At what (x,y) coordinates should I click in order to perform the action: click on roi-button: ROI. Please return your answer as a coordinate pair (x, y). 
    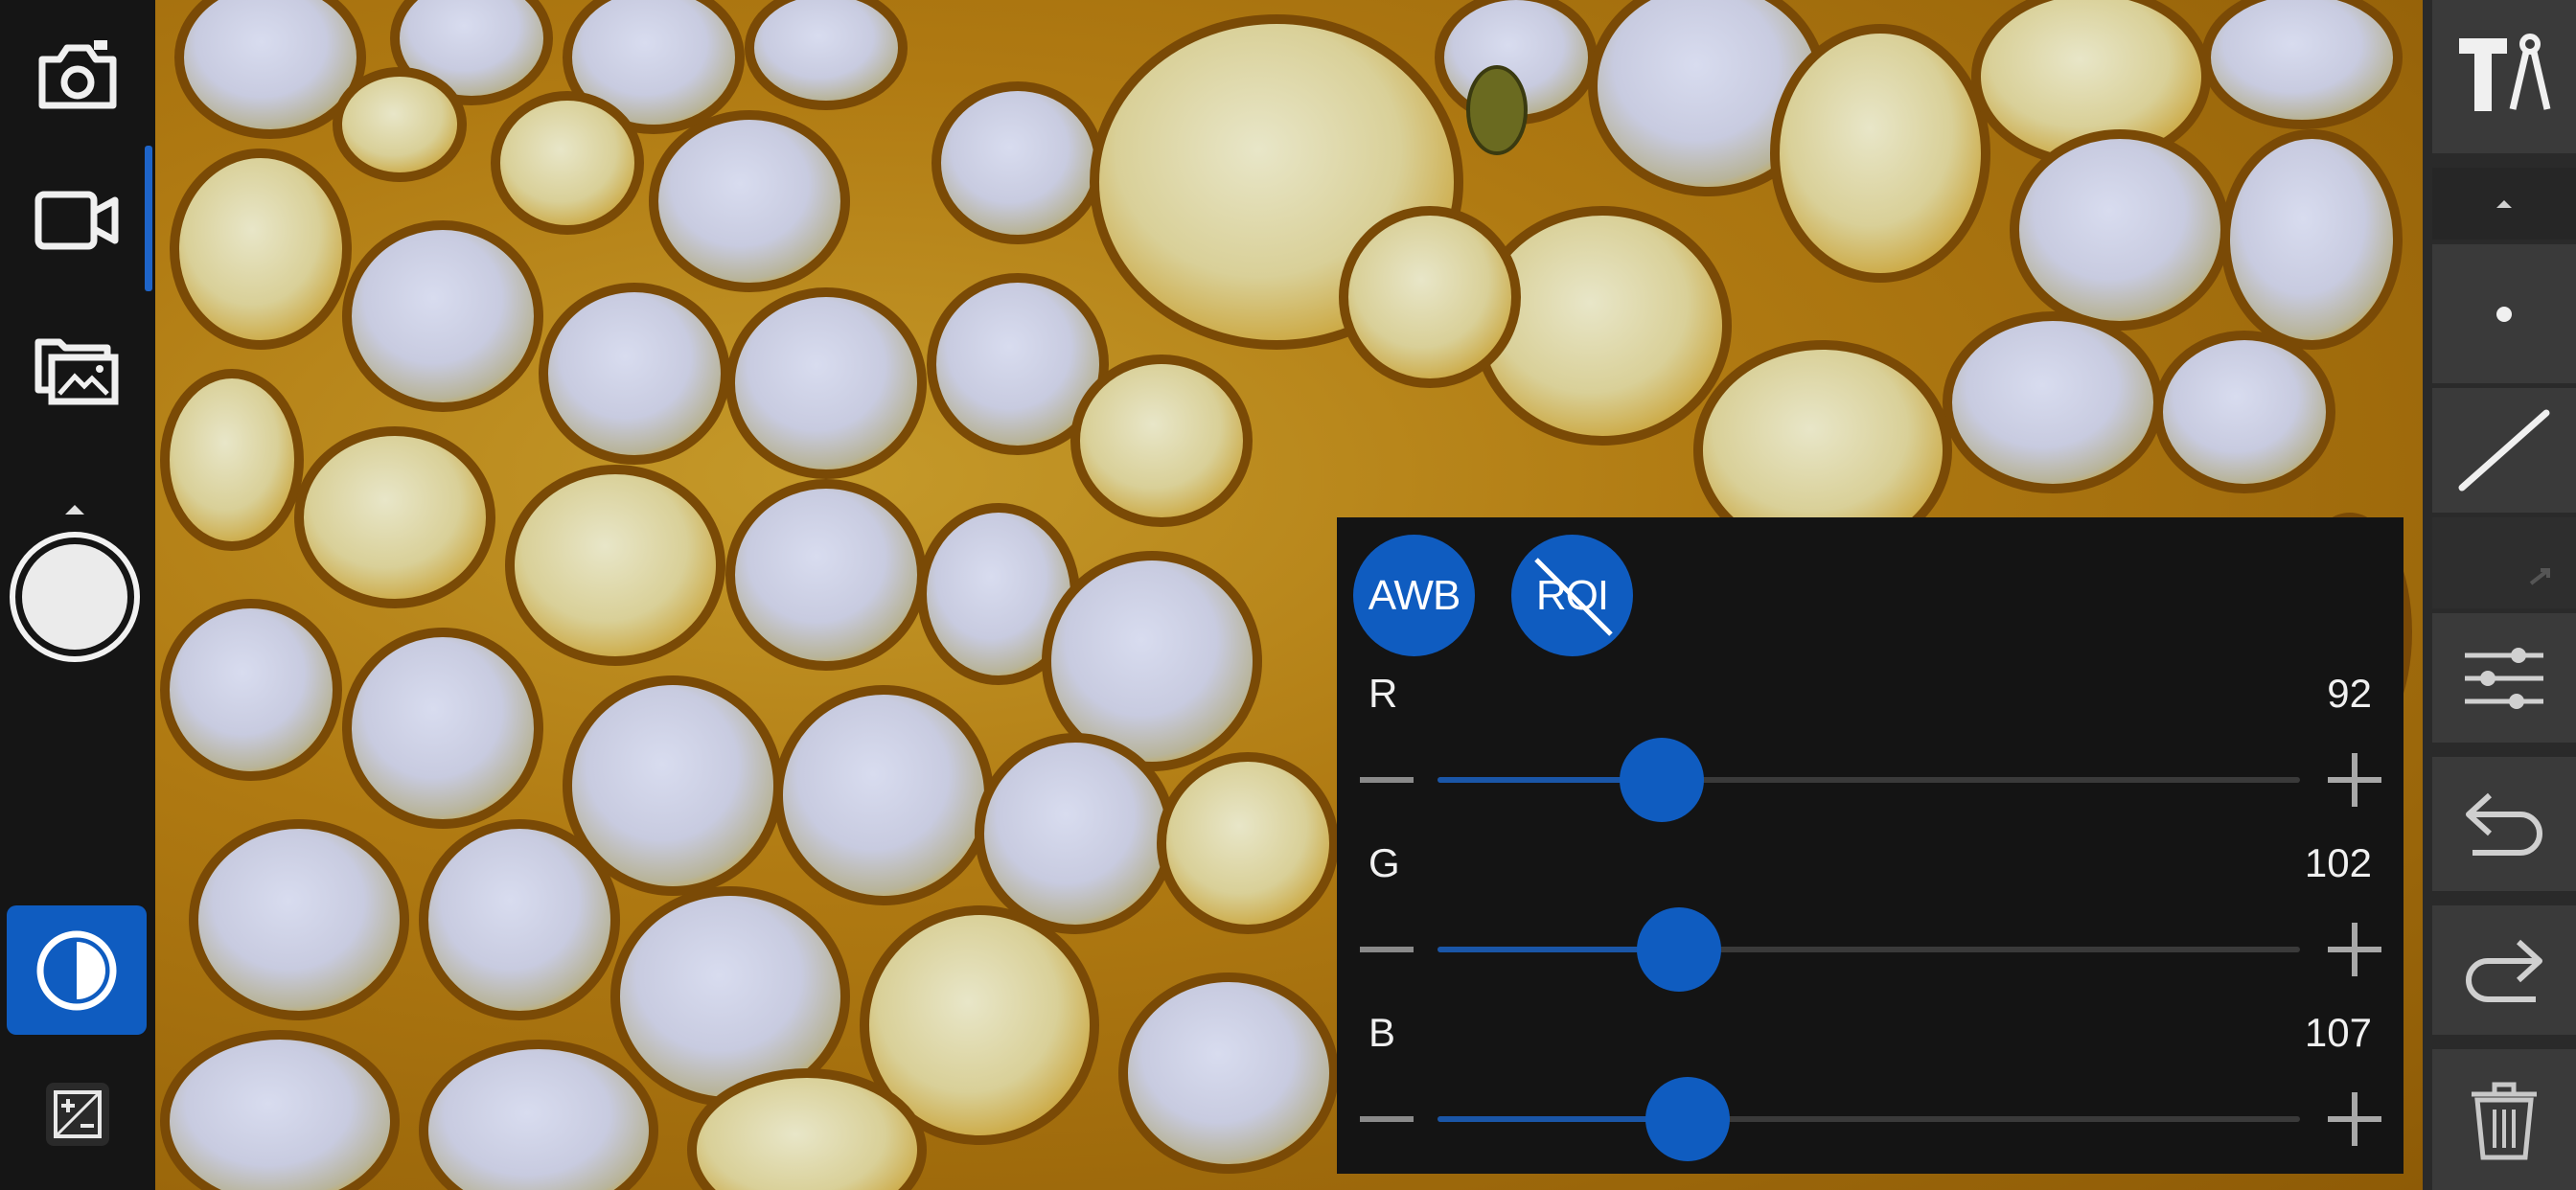
    Looking at the image, I should click on (1572, 595).